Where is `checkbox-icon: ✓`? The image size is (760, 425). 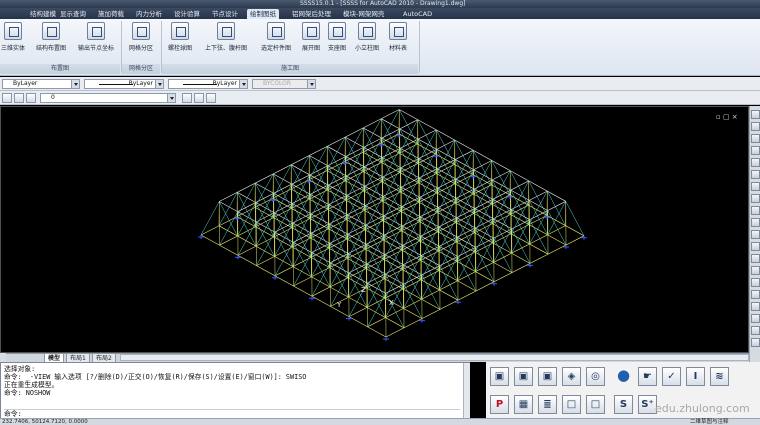
checkbox-icon: ✓ is located at coordinates (671, 376).